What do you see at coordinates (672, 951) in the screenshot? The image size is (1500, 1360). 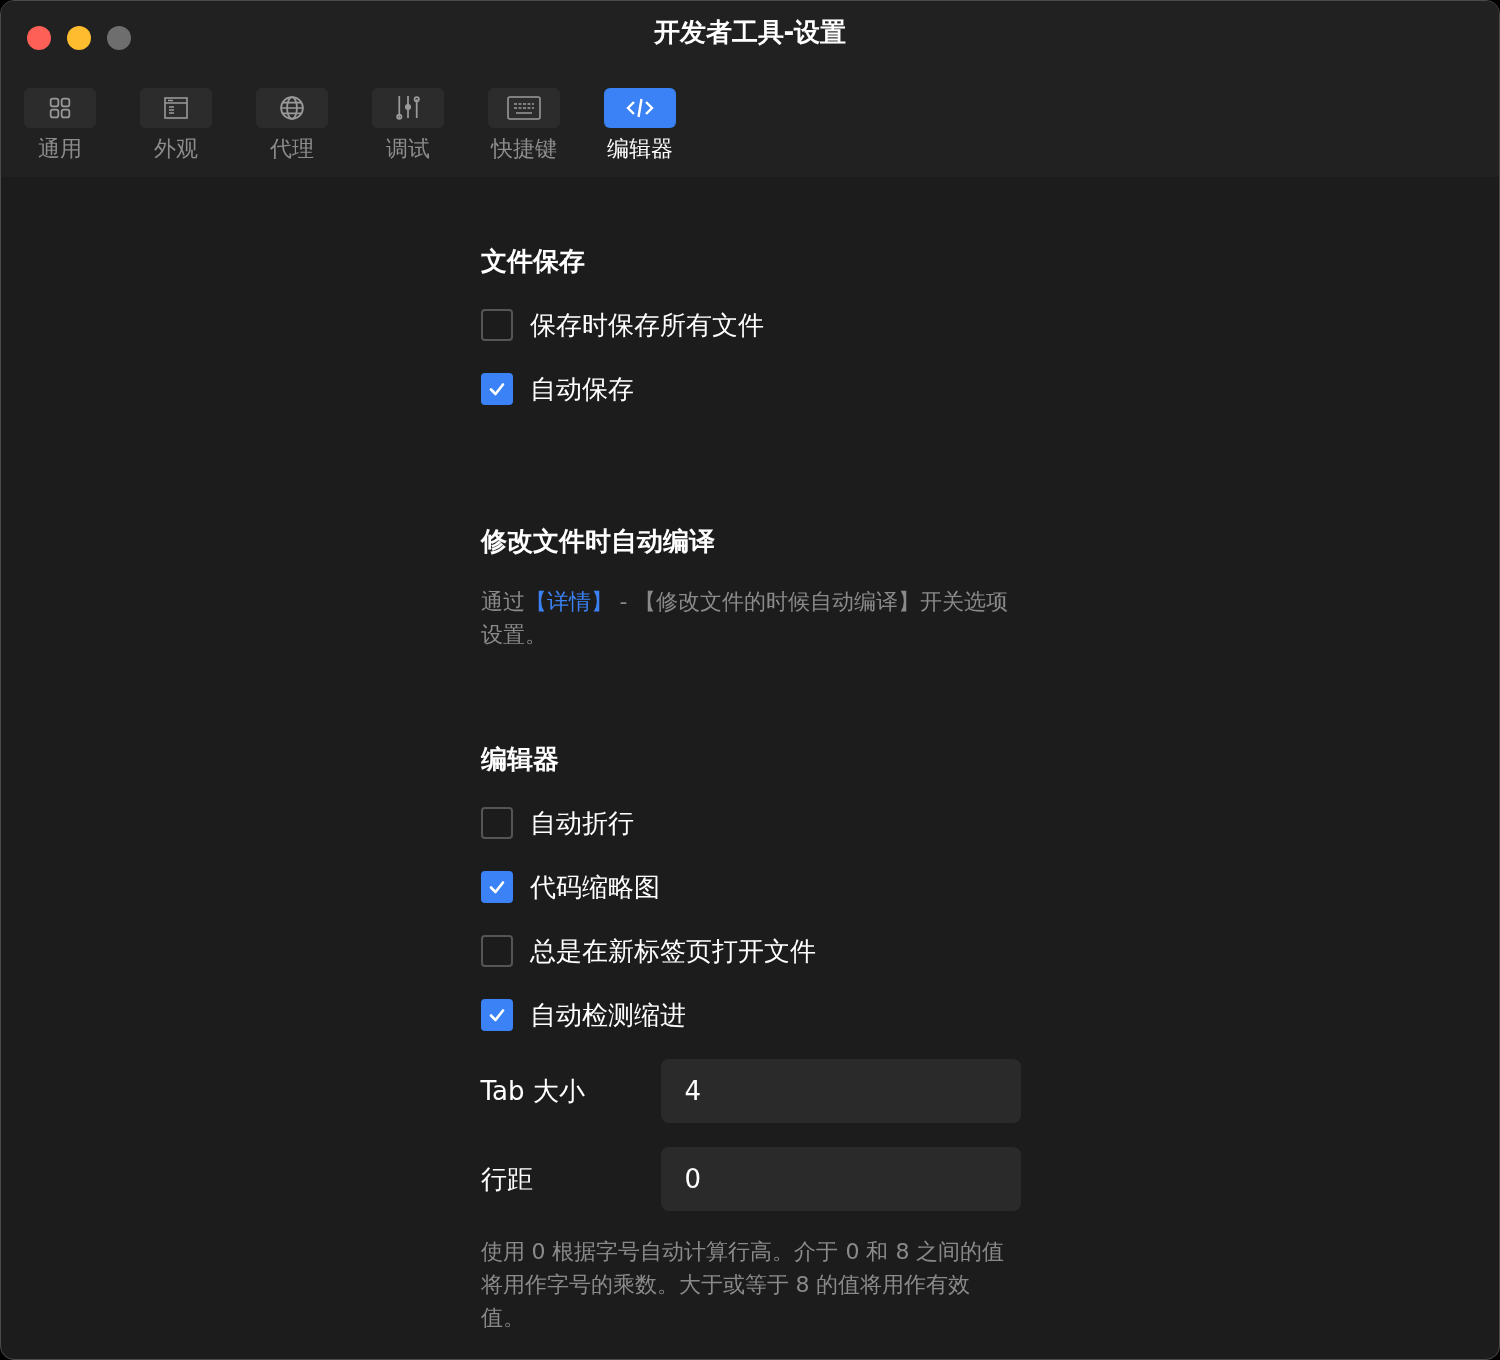 I see `checkbox-label: 总是在新标签页打开文件` at bounding box center [672, 951].